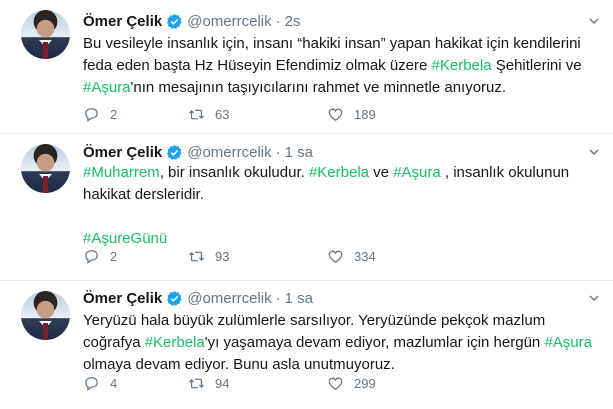 This screenshot has width=613, height=409. I want to click on like-button: 334, so click(351, 256).